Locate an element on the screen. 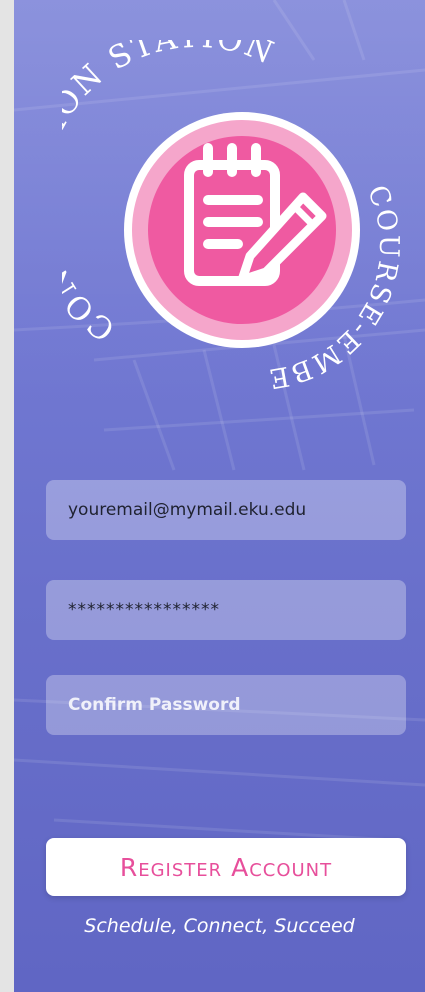 The image size is (425, 992). register-account-button: Register Account is located at coordinates (226, 867).